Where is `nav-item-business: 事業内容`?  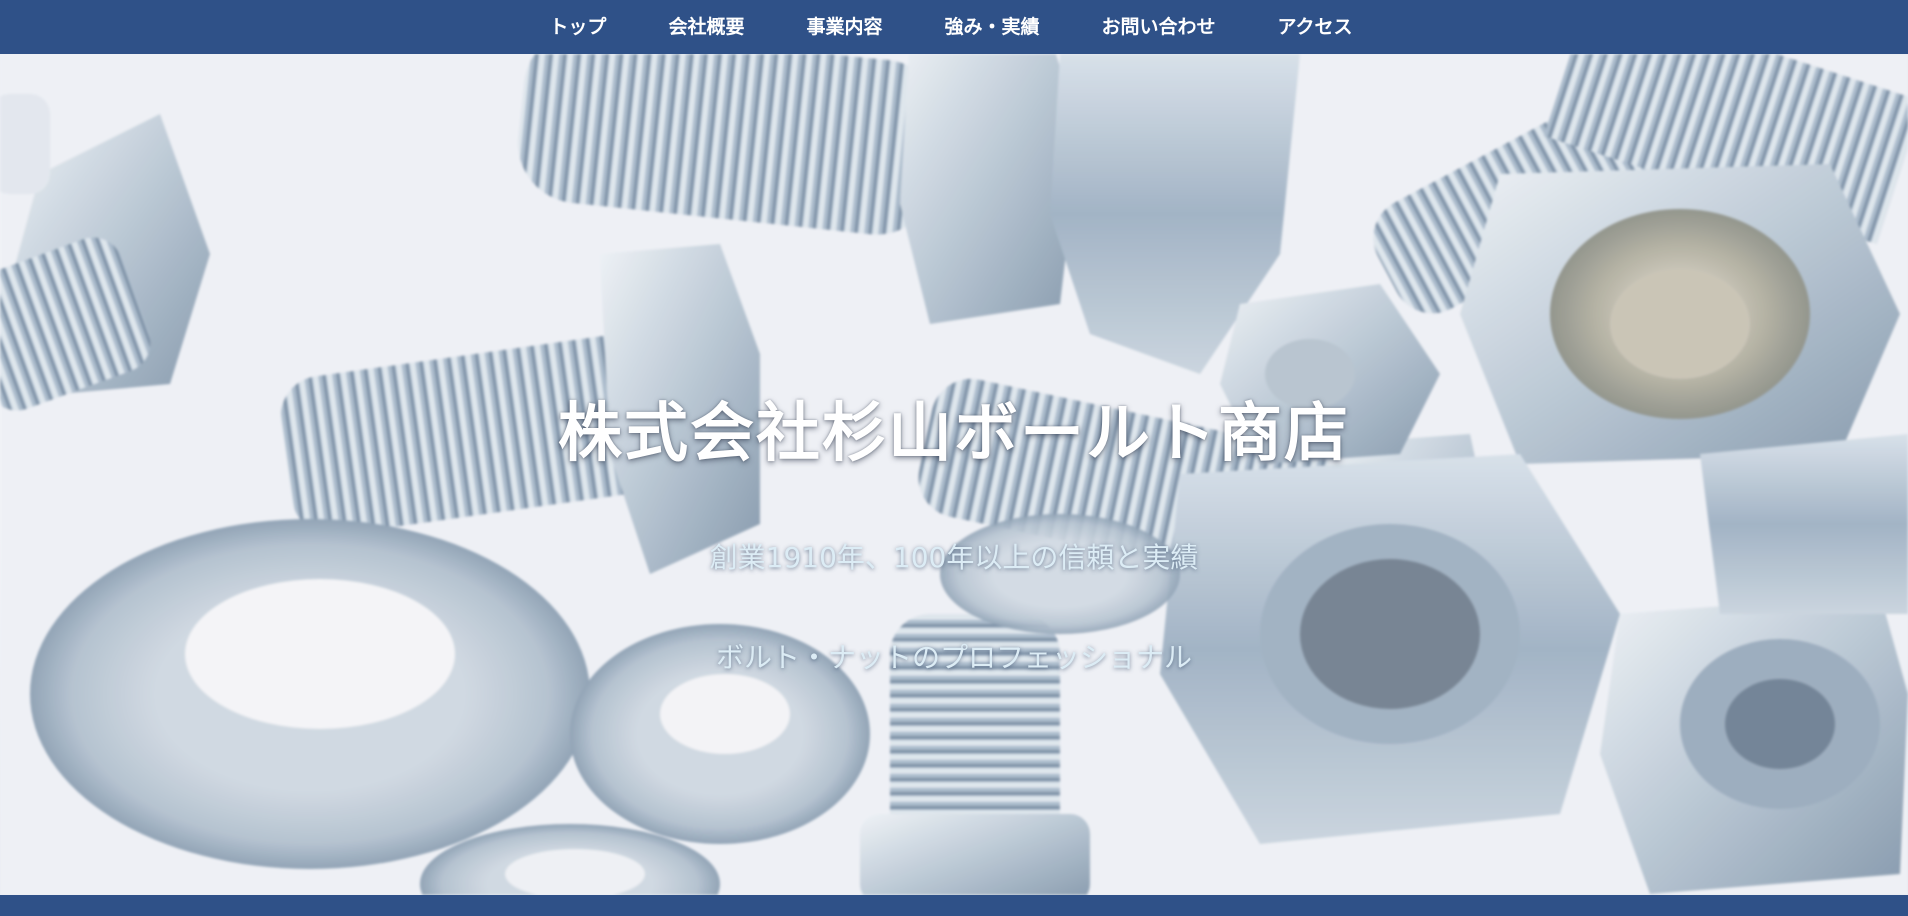
nav-item-business: 事業内容 is located at coordinates (844, 27).